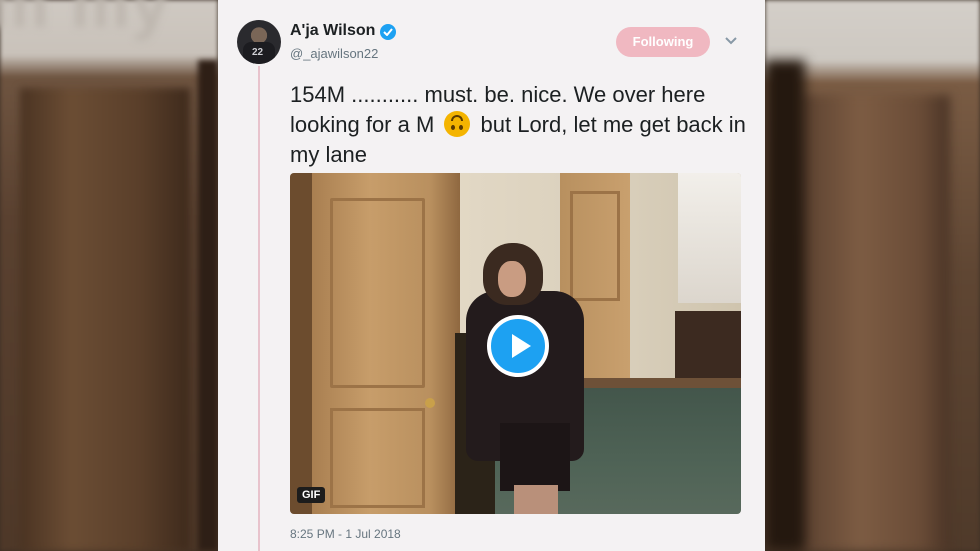 The height and width of the screenshot is (551, 980). I want to click on play-button, so click(518, 346).